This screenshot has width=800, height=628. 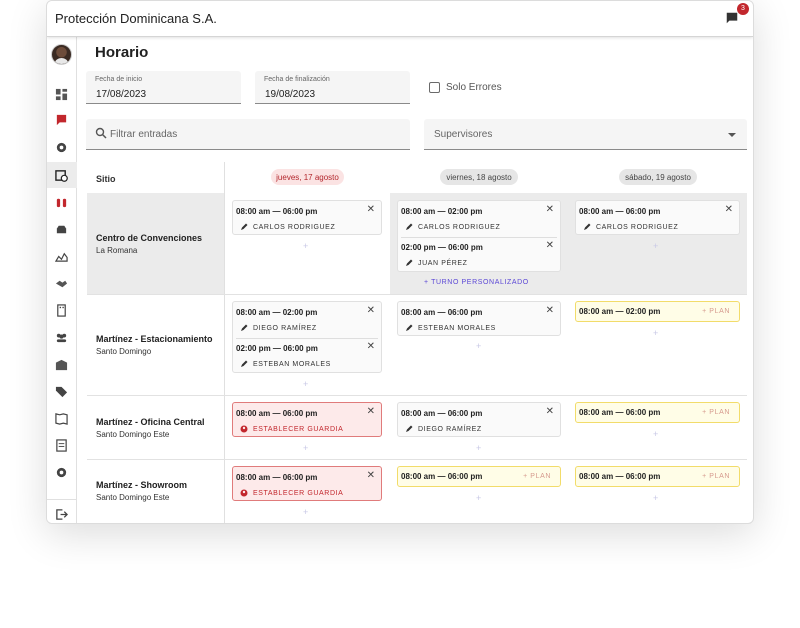 What do you see at coordinates (307, 320) in the screenshot?
I see `shift-entry: 08:00 am — 02:00 pm ✕ DIEGO RAMÍREZ` at bounding box center [307, 320].